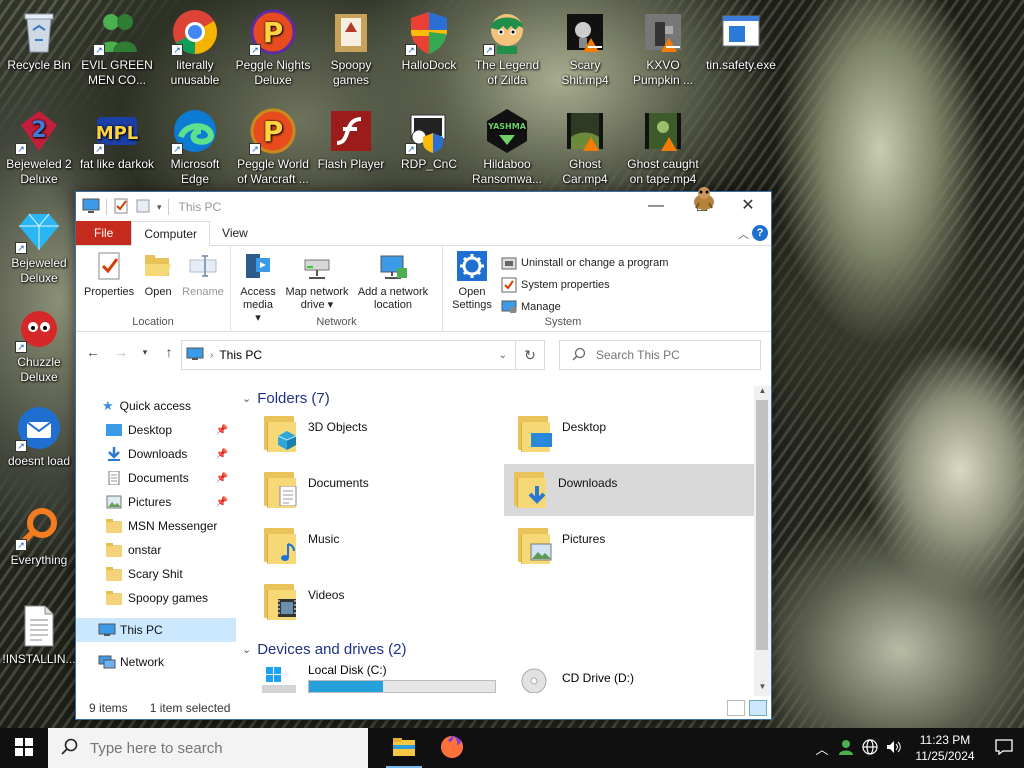 The height and width of the screenshot is (768, 1024). What do you see at coordinates (736, 708) in the screenshot?
I see `details-view-icon` at bounding box center [736, 708].